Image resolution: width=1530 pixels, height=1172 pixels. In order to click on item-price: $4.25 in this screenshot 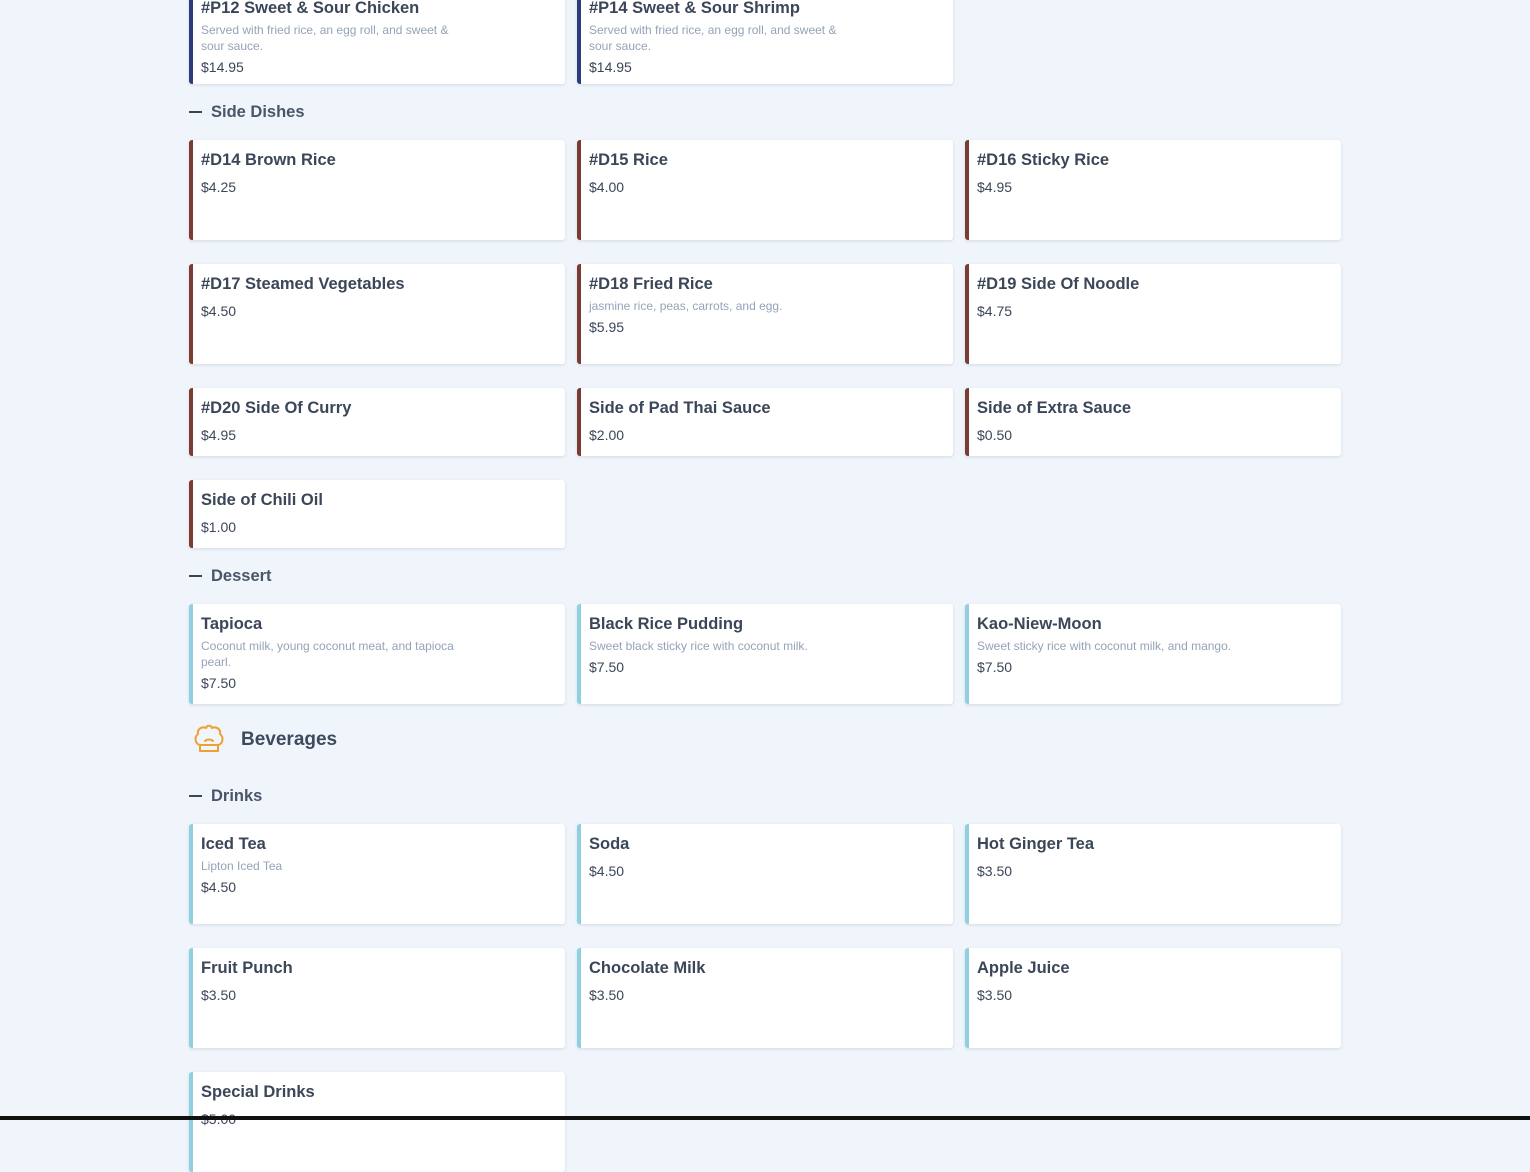, I will do `click(219, 187)`.